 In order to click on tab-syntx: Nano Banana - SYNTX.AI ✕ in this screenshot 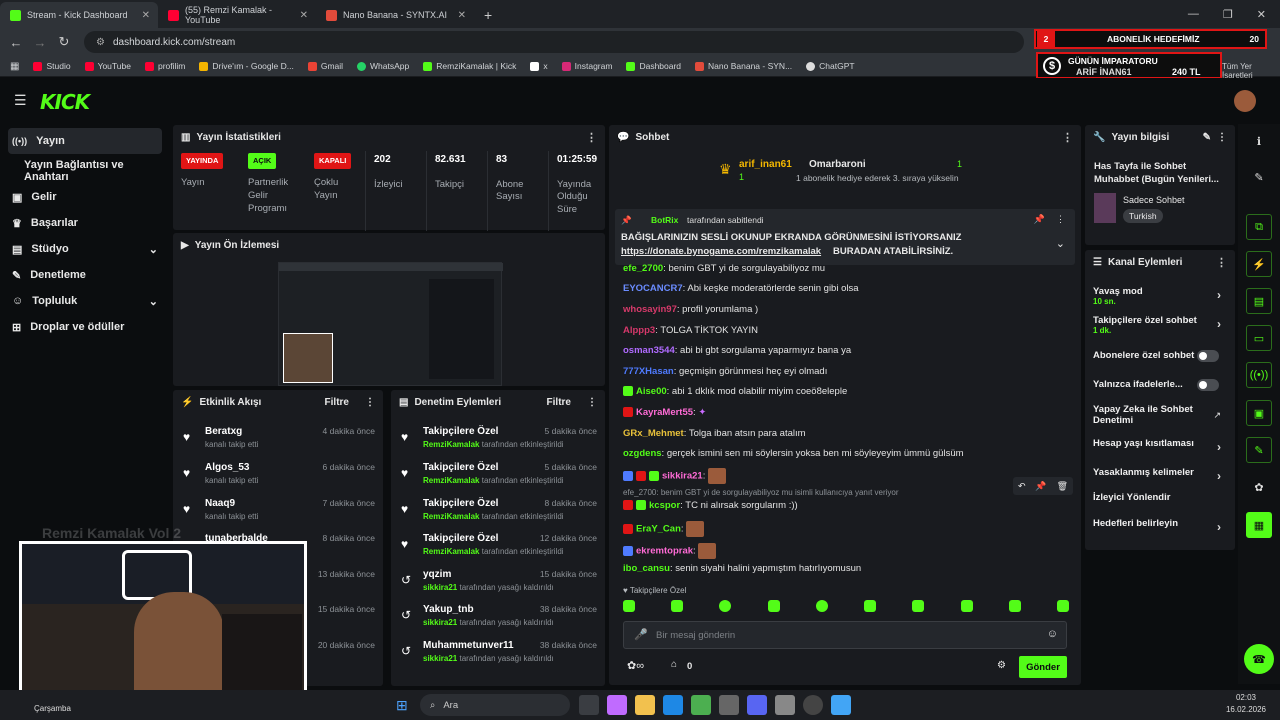, I will do `click(395, 15)`.